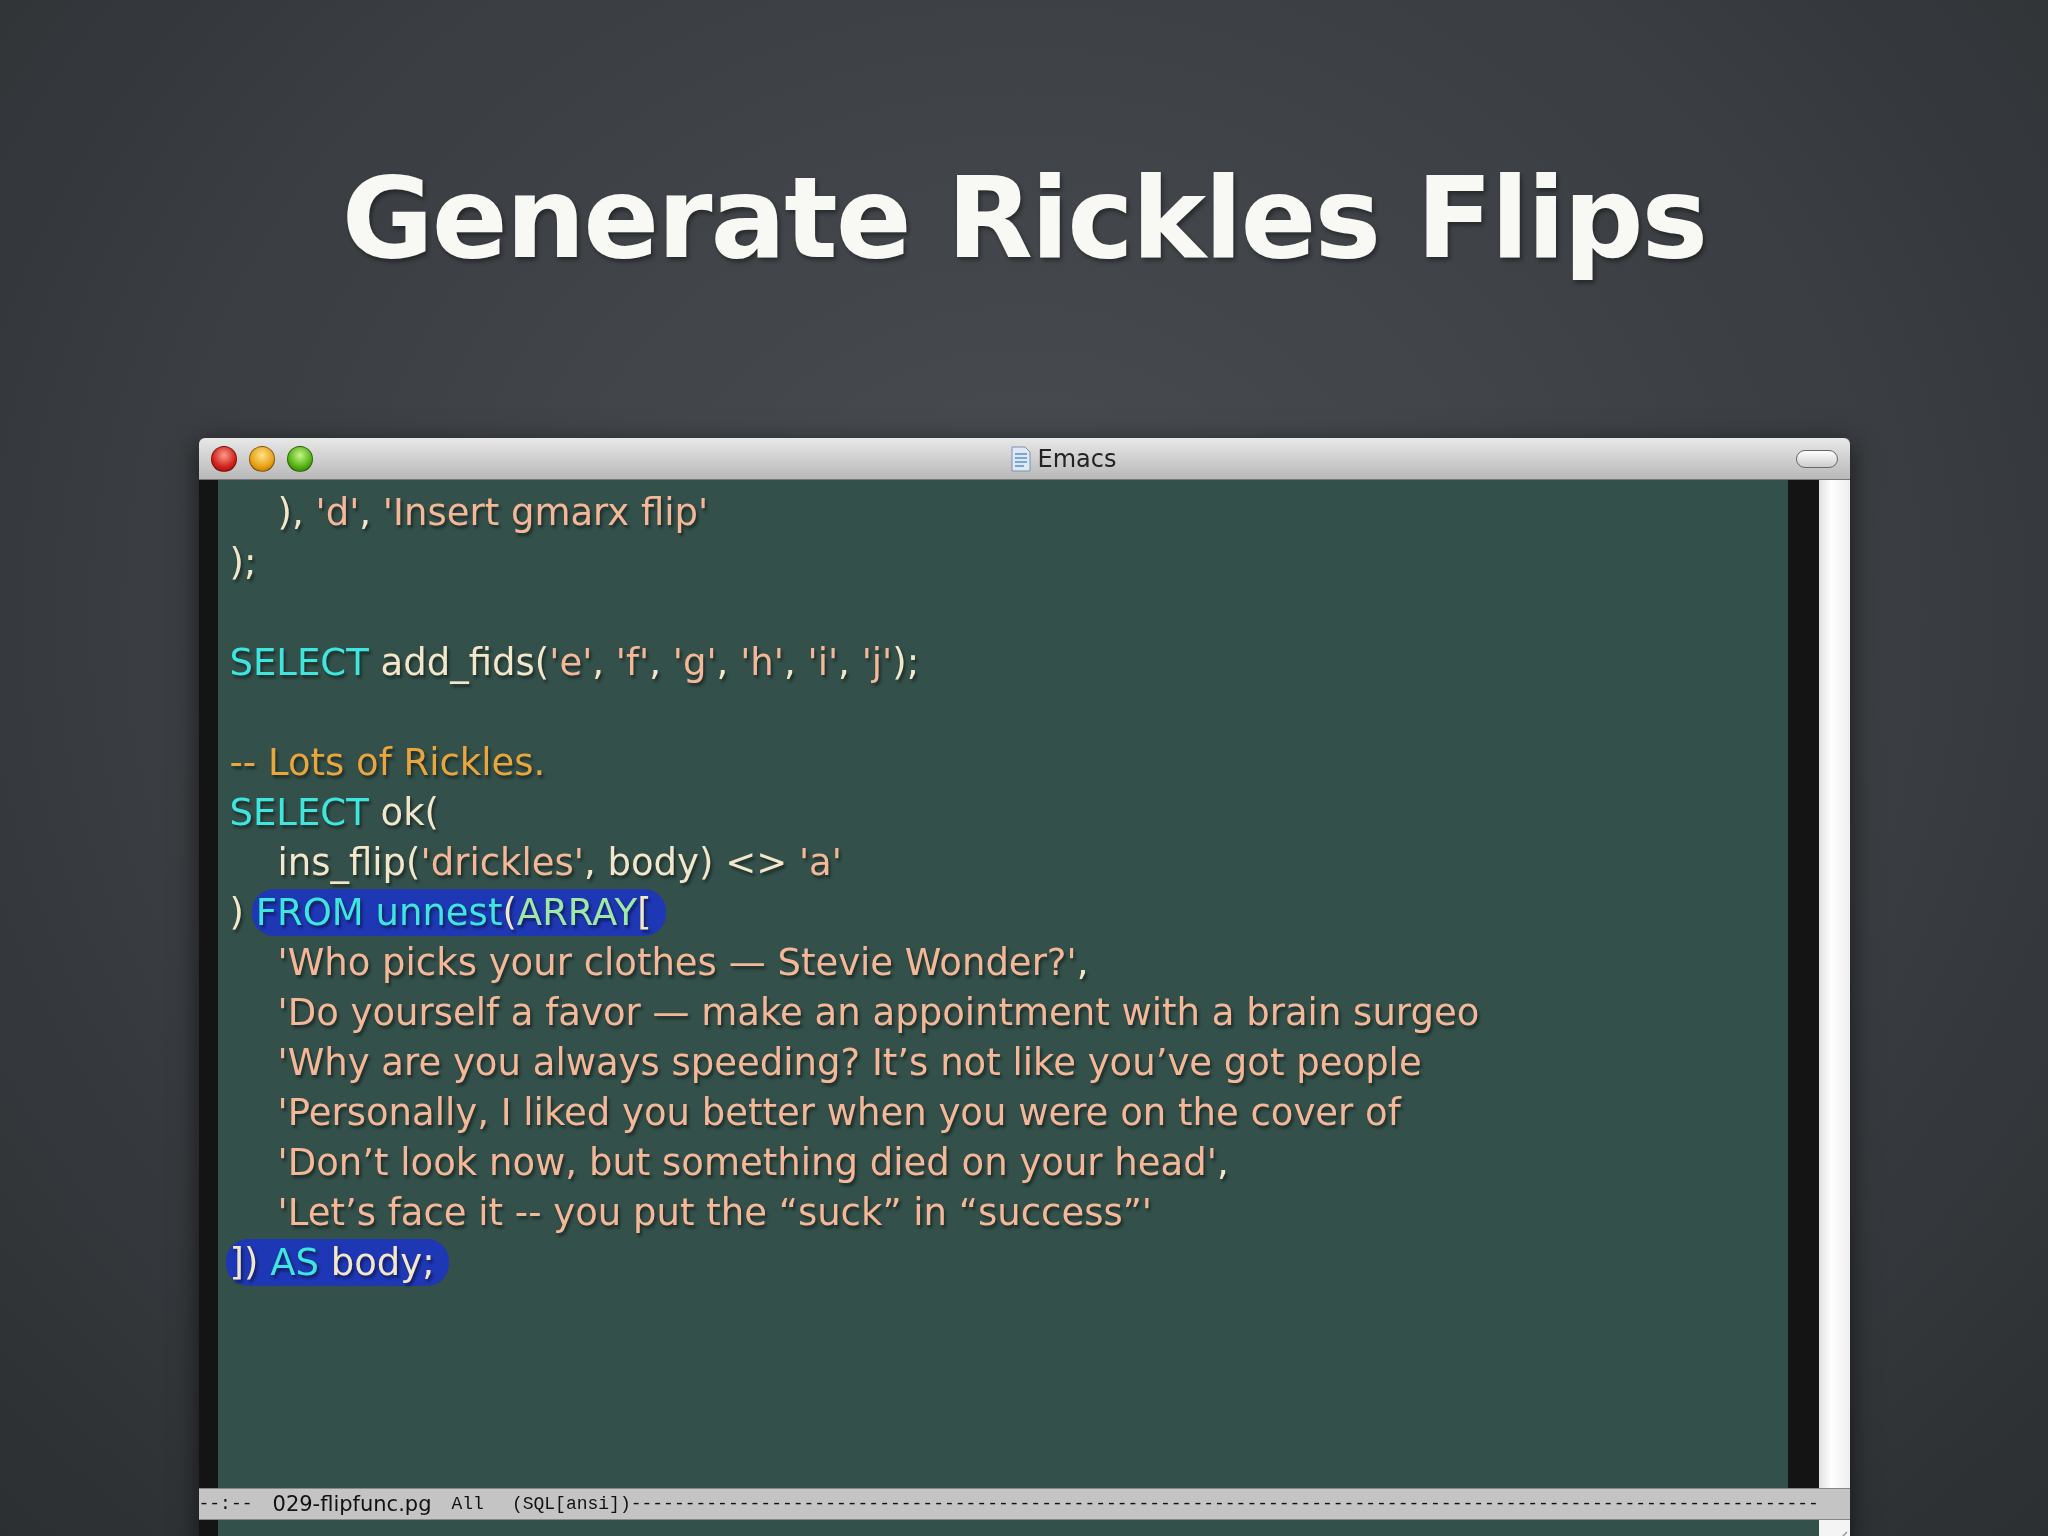 The image size is (2048, 1536). I want to click on window-title: Emacs, so click(1077, 458).